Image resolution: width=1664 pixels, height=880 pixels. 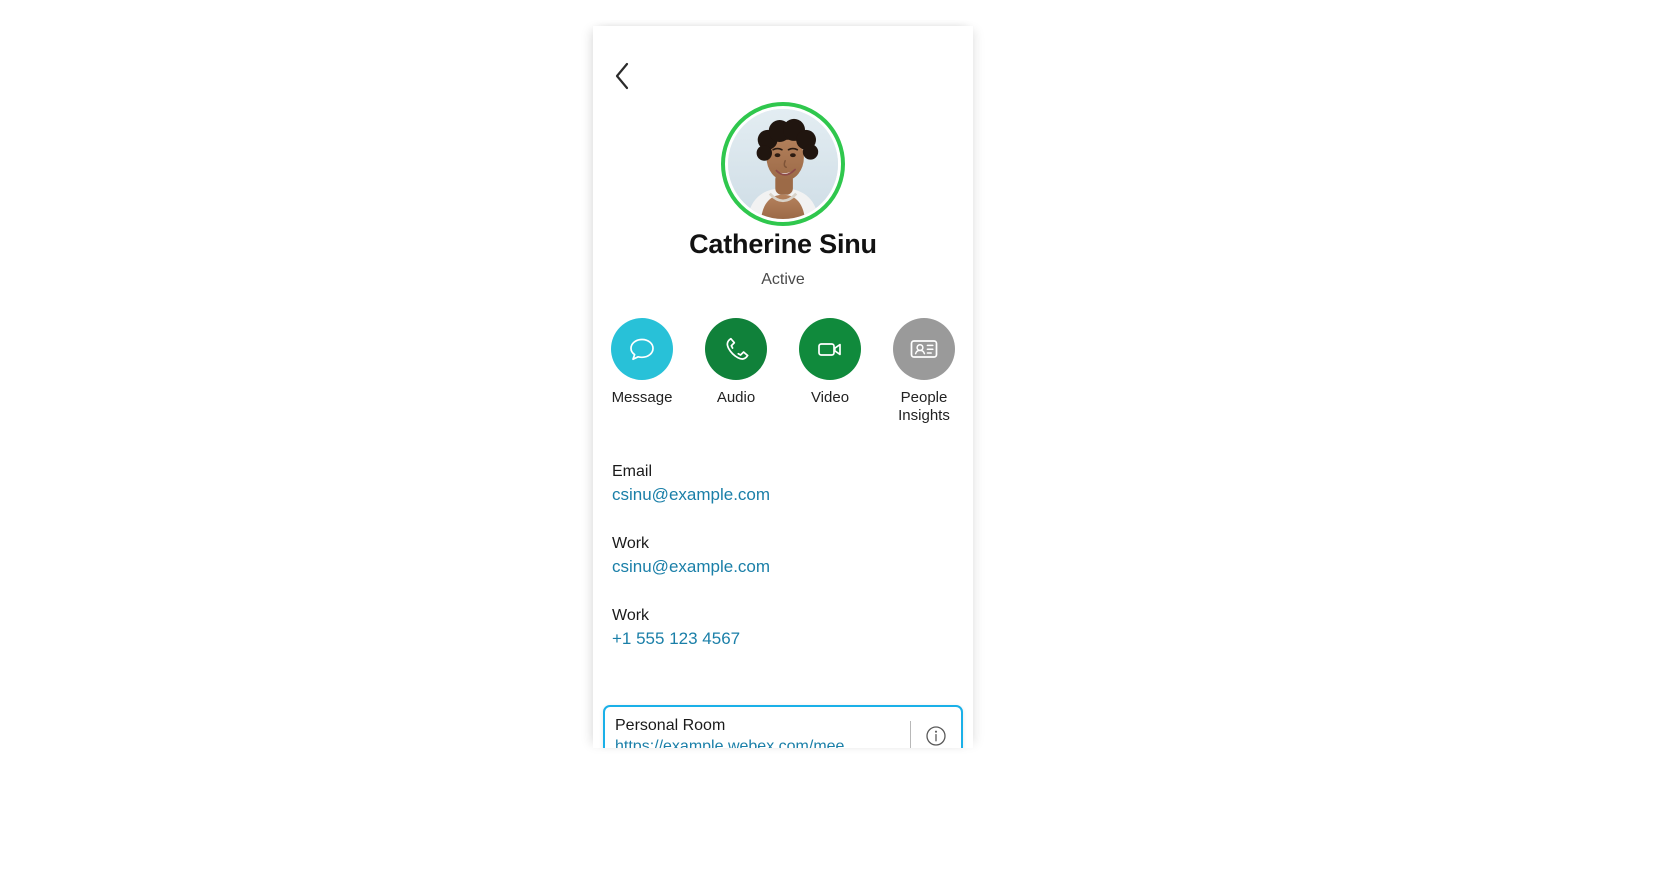 I want to click on message-button: Message, so click(x=642, y=371).